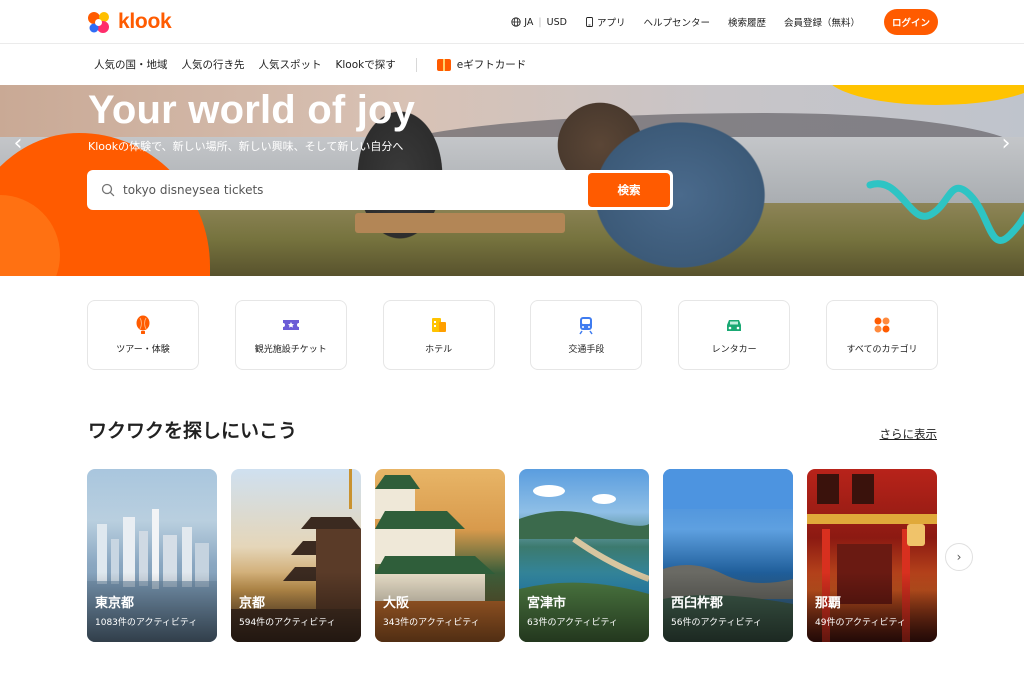  What do you see at coordinates (440, 555) in the screenshot?
I see `destination-card-osaka: 大阪 343件のアクティビティ` at bounding box center [440, 555].